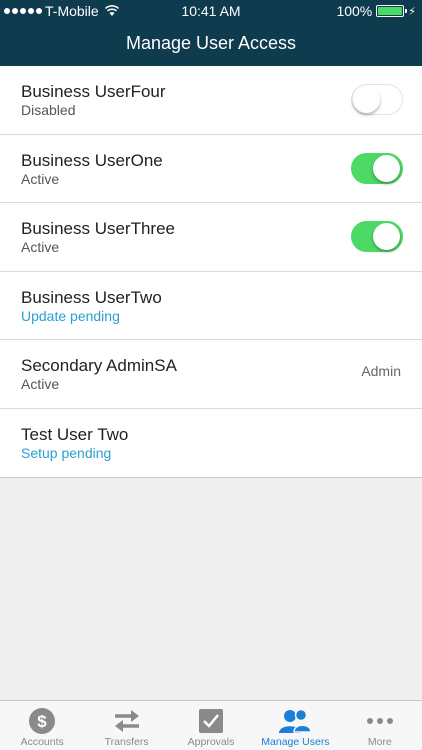 This screenshot has width=422, height=750. What do you see at coordinates (91, 297) in the screenshot?
I see `user-name: Business UserTwo` at bounding box center [91, 297].